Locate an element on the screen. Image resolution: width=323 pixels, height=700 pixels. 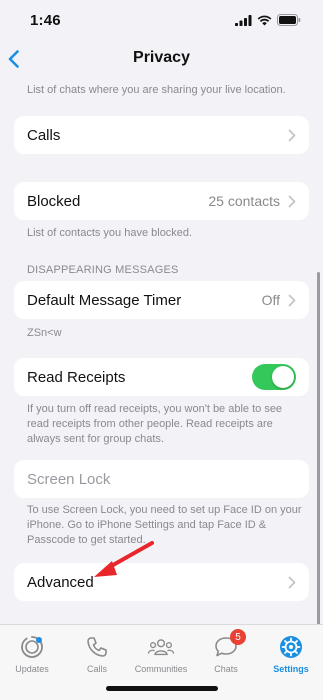
page-title: Privacy is located at coordinates (161, 57).